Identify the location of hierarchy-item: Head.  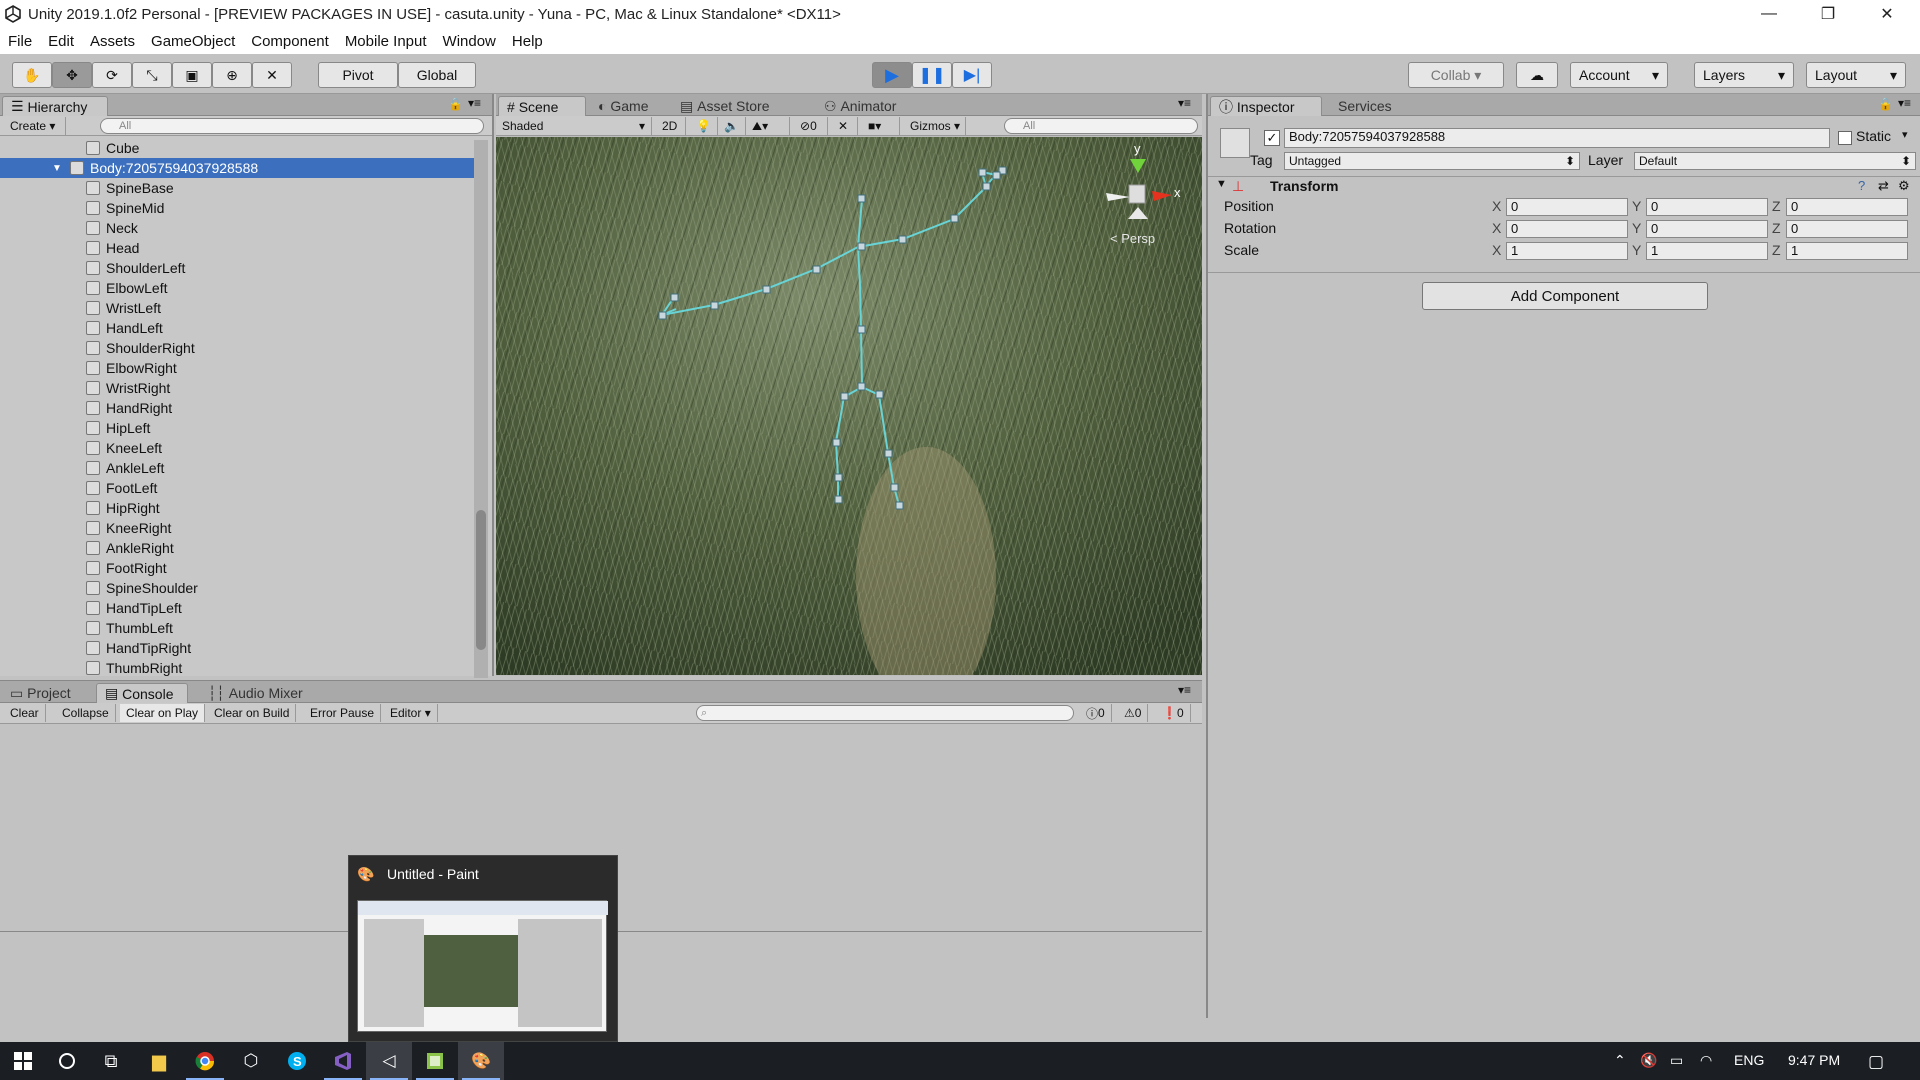
(237, 248).